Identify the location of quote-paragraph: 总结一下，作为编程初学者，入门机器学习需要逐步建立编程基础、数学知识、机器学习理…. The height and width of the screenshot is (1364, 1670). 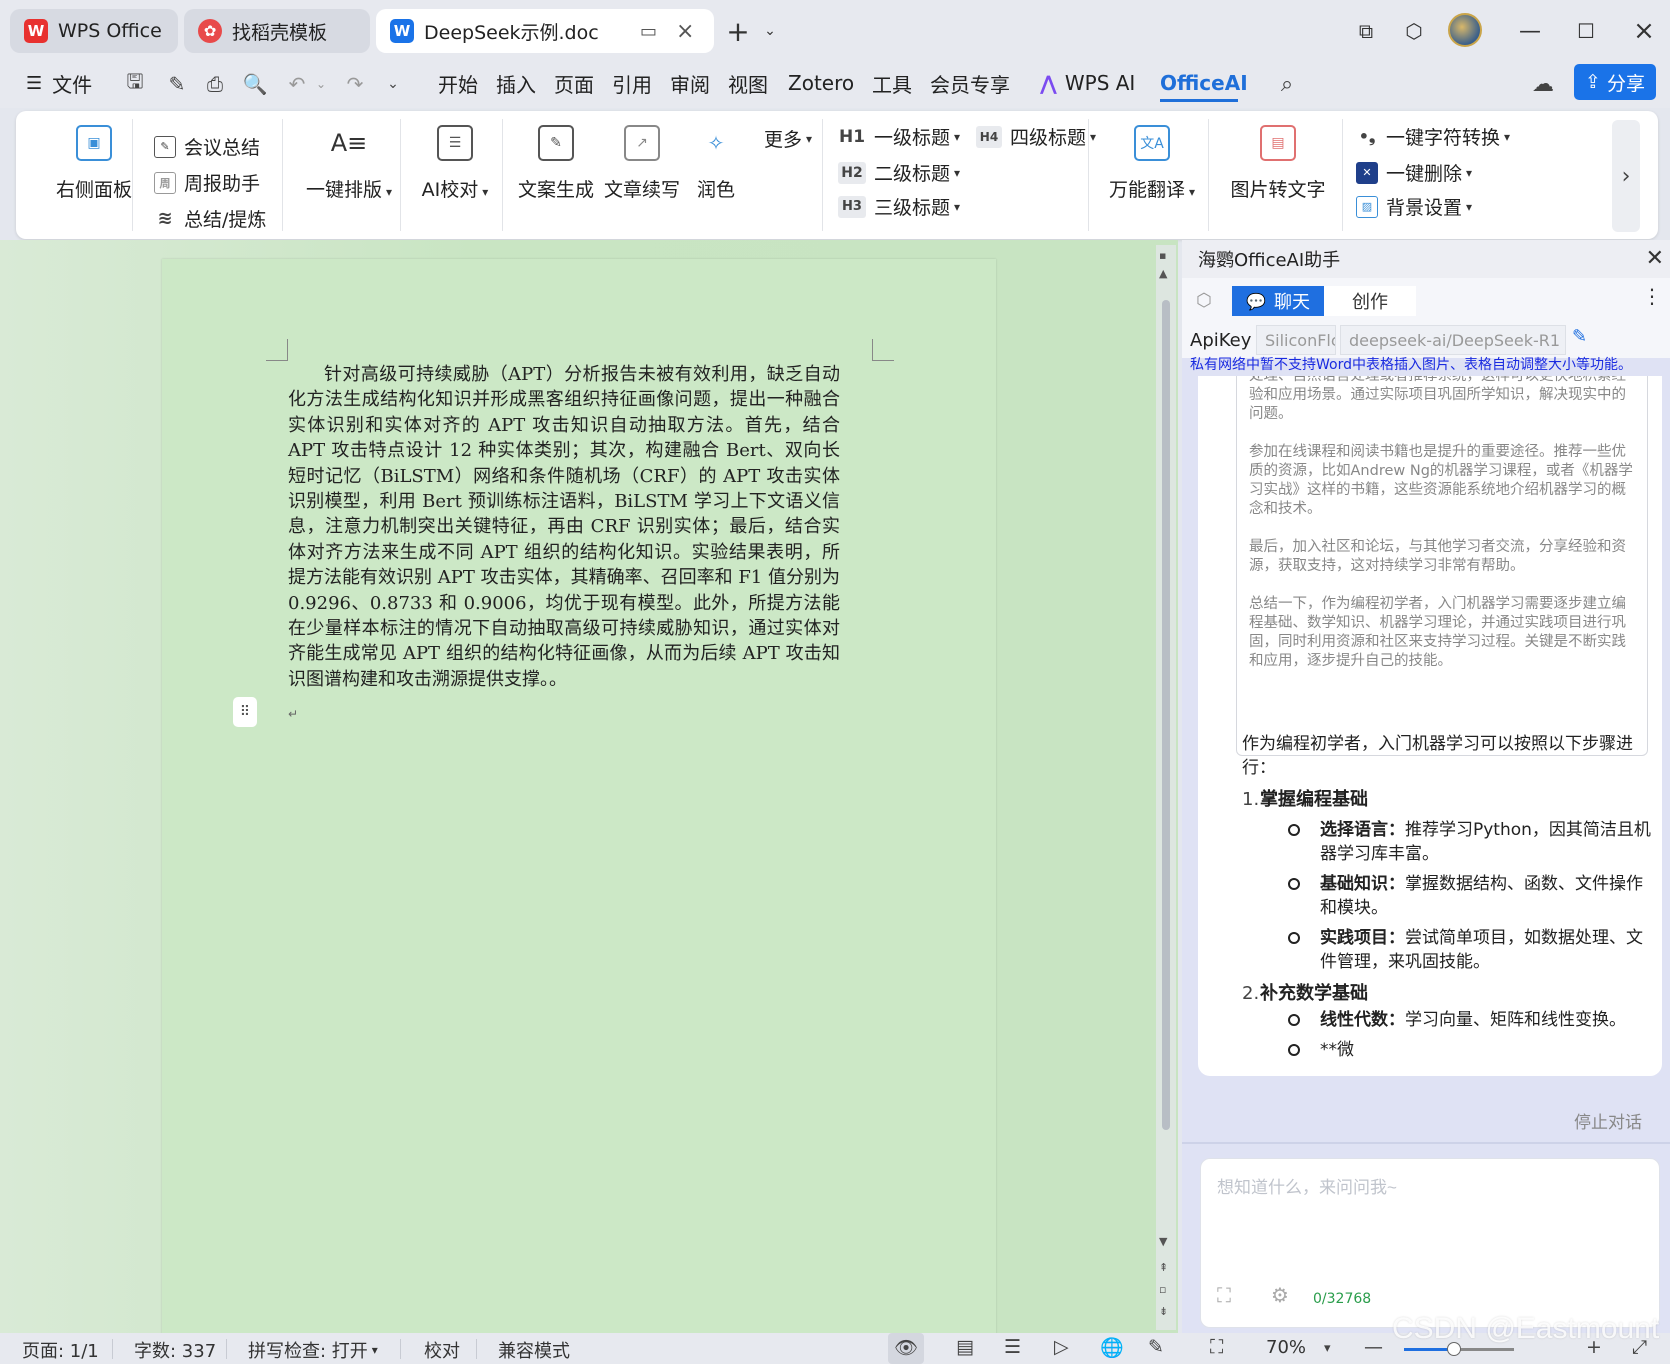
(1437, 632).